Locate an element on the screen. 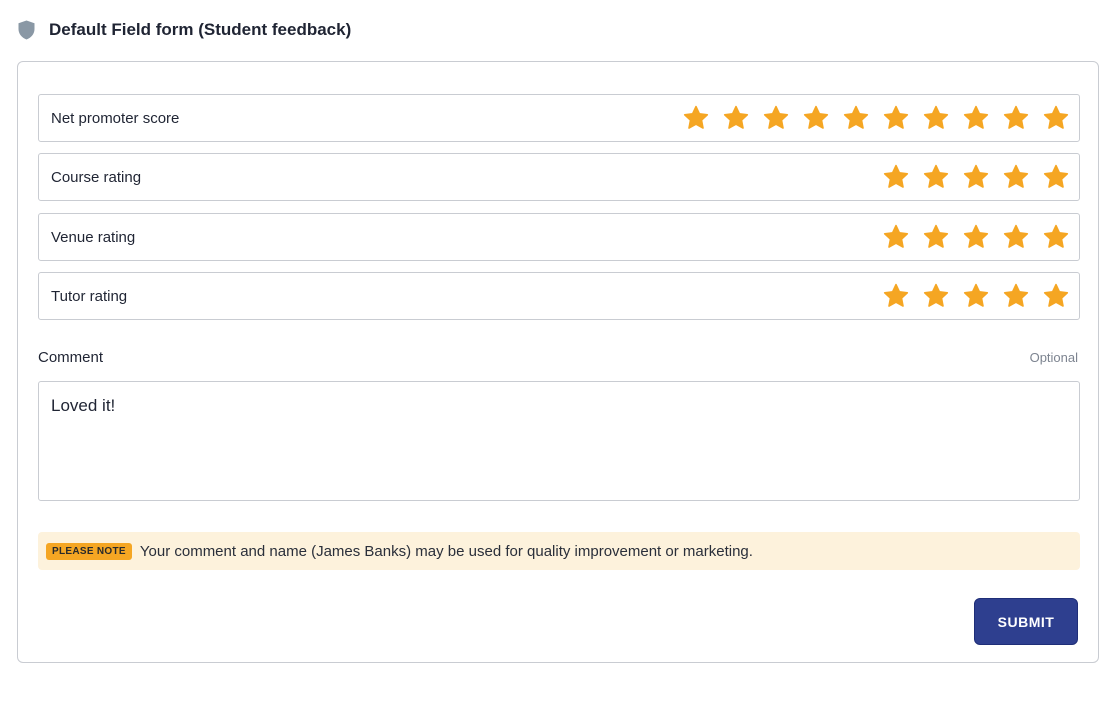 This screenshot has height=706, width=1118. comment-label: Comment is located at coordinates (71, 357).